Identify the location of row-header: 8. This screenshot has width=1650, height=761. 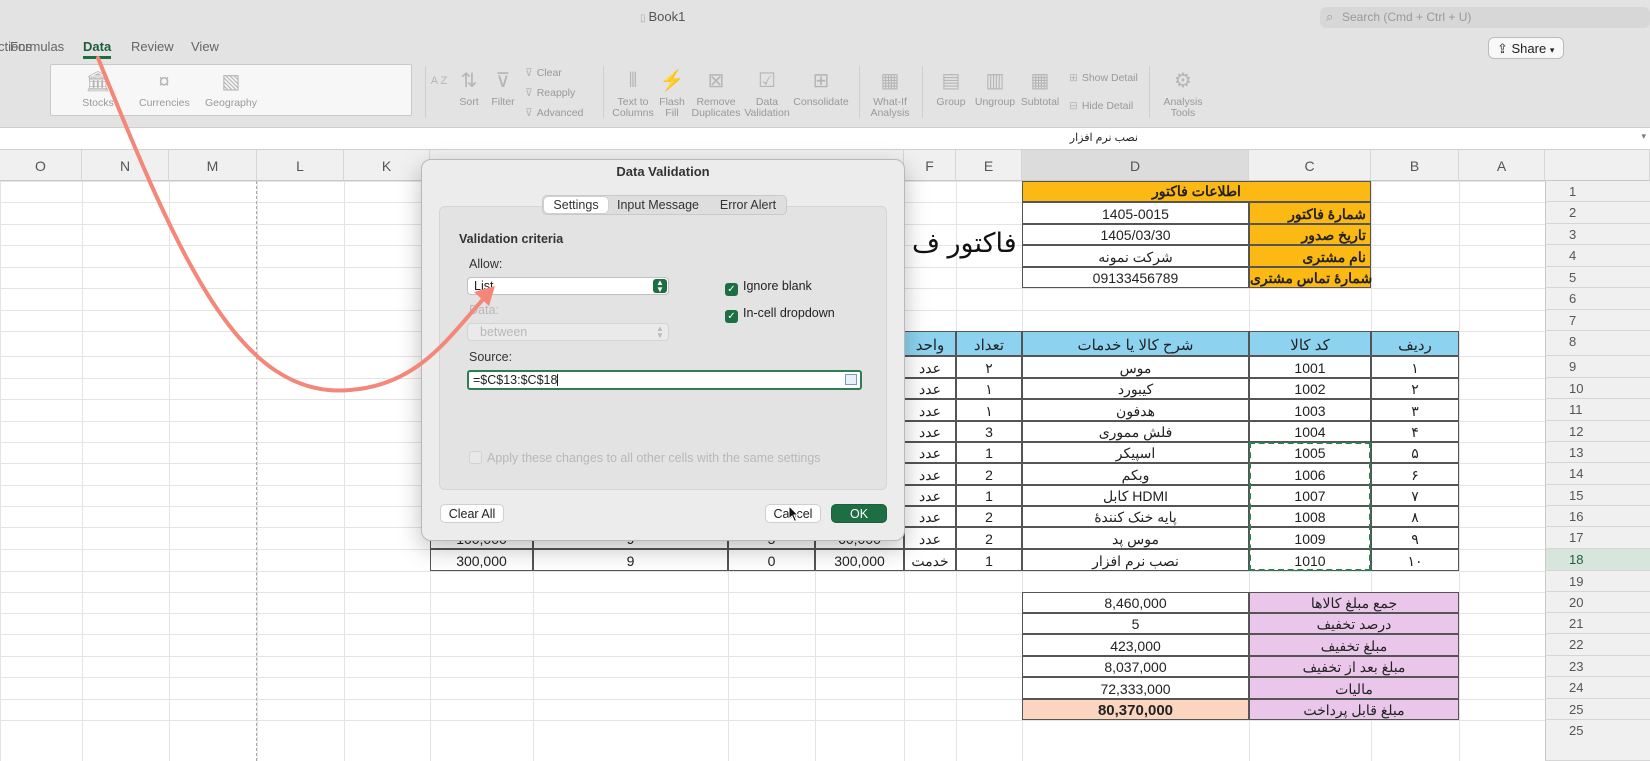
(1597, 343).